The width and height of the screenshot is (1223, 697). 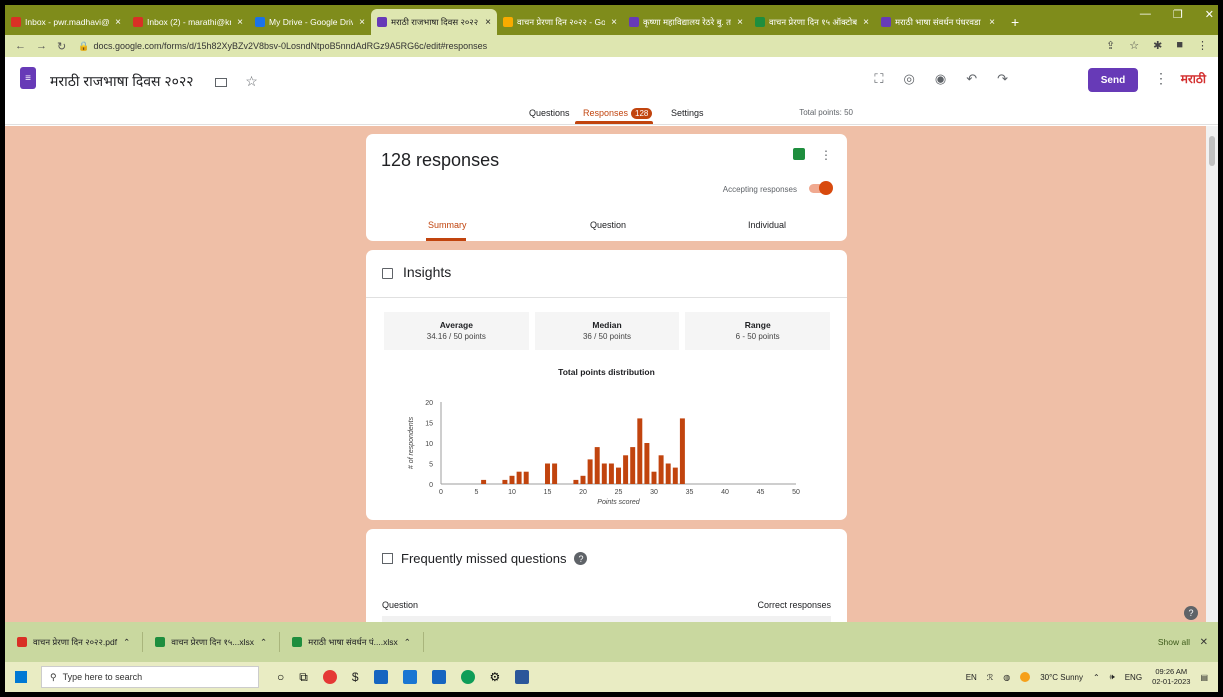 What do you see at coordinates (1157, 45) in the screenshot?
I see `extensions-icon: ✱` at bounding box center [1157, 45].